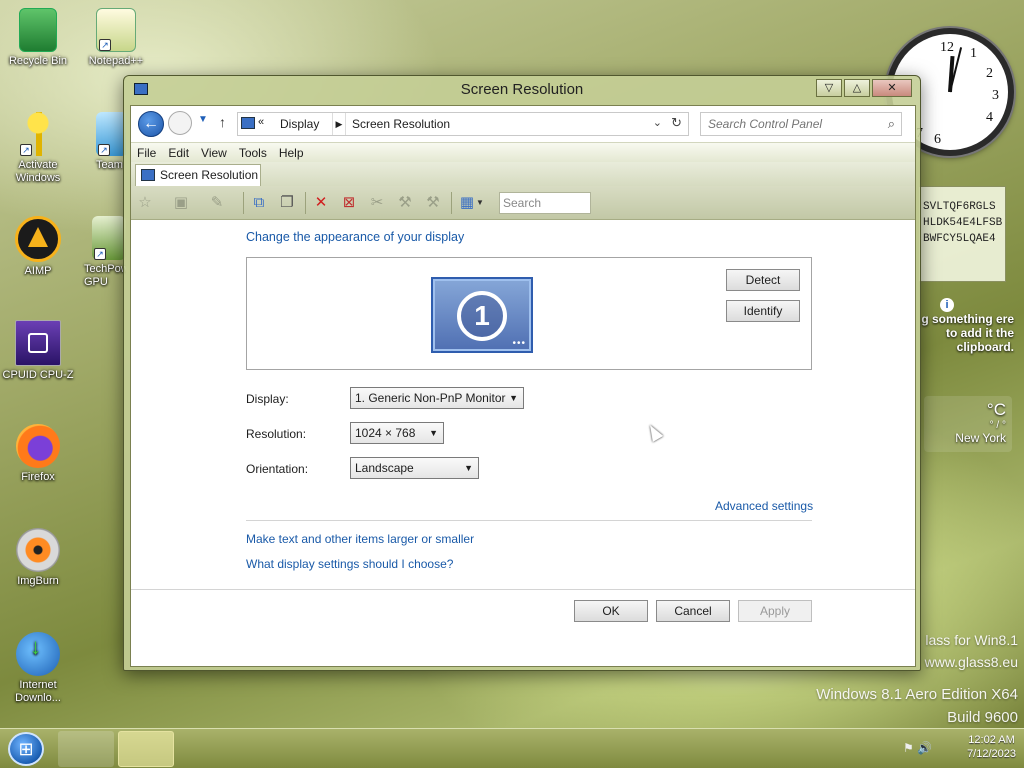 The height and width of the screenshot is (768, 1024). Describe the element at coordinates (104, 252) in the screenshot. I see `desktop-icon-gpu-z: ↗ TechPow GPU` at that location.